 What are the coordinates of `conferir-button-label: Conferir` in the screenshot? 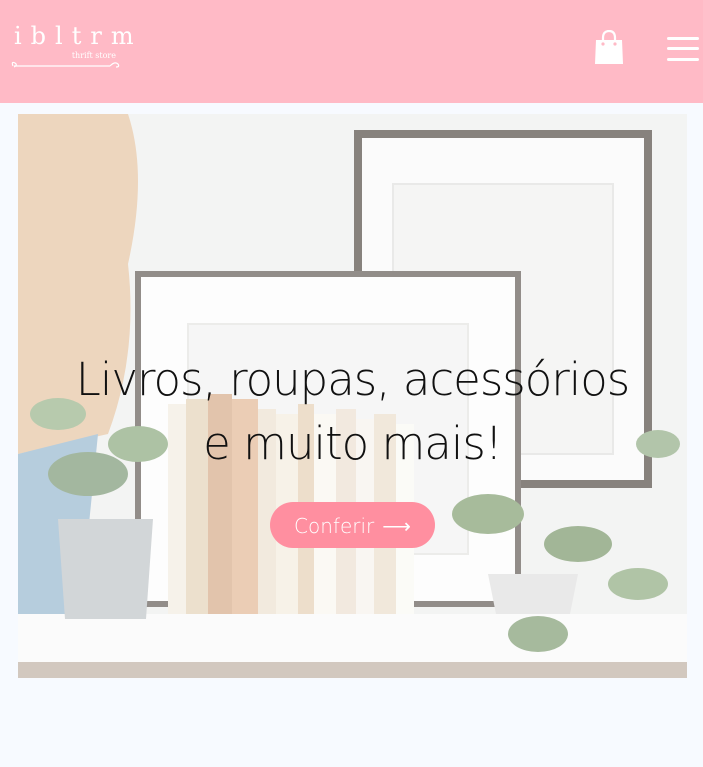 It's located at (334, 526).